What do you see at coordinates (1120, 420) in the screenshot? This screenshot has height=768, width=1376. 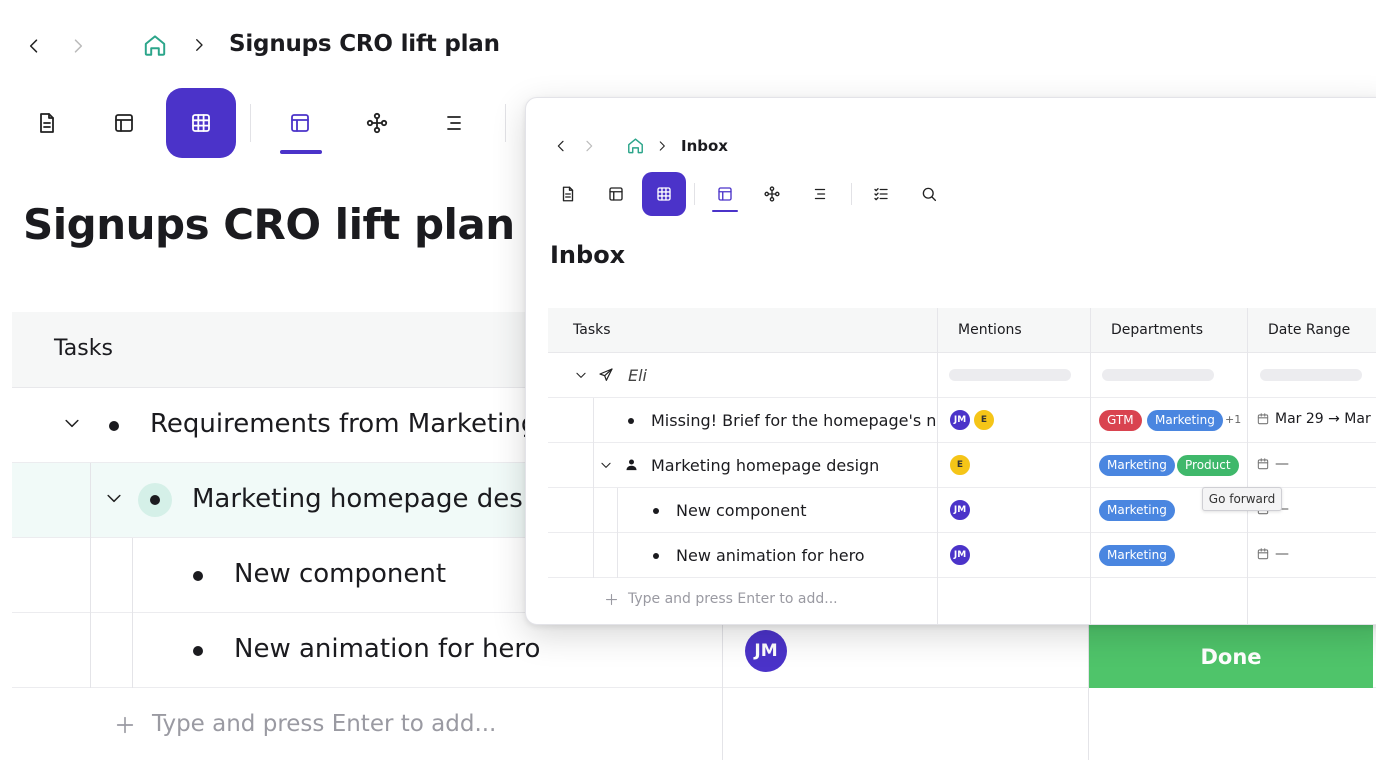 I see `department-tag: GTM` at bounding box center [1120, 420].